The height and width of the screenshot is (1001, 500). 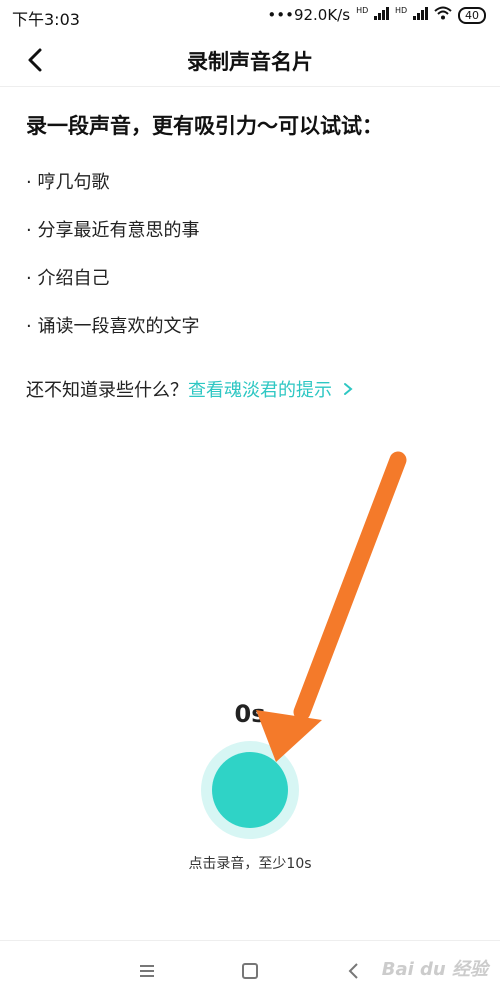 I want to click on system-back-button, so click(x=354, y=971).